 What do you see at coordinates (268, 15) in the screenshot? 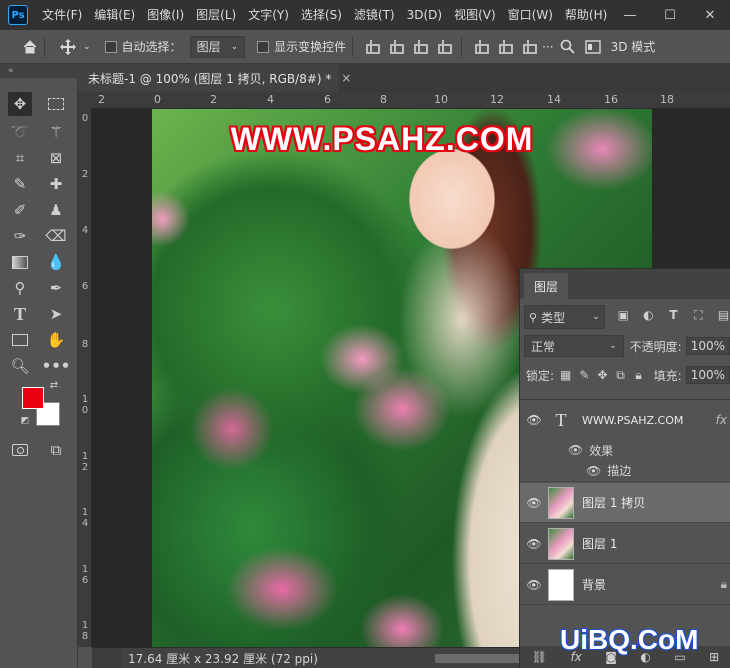
I see `menu-type: 文字(Y)` at bounding box center [268, 15].